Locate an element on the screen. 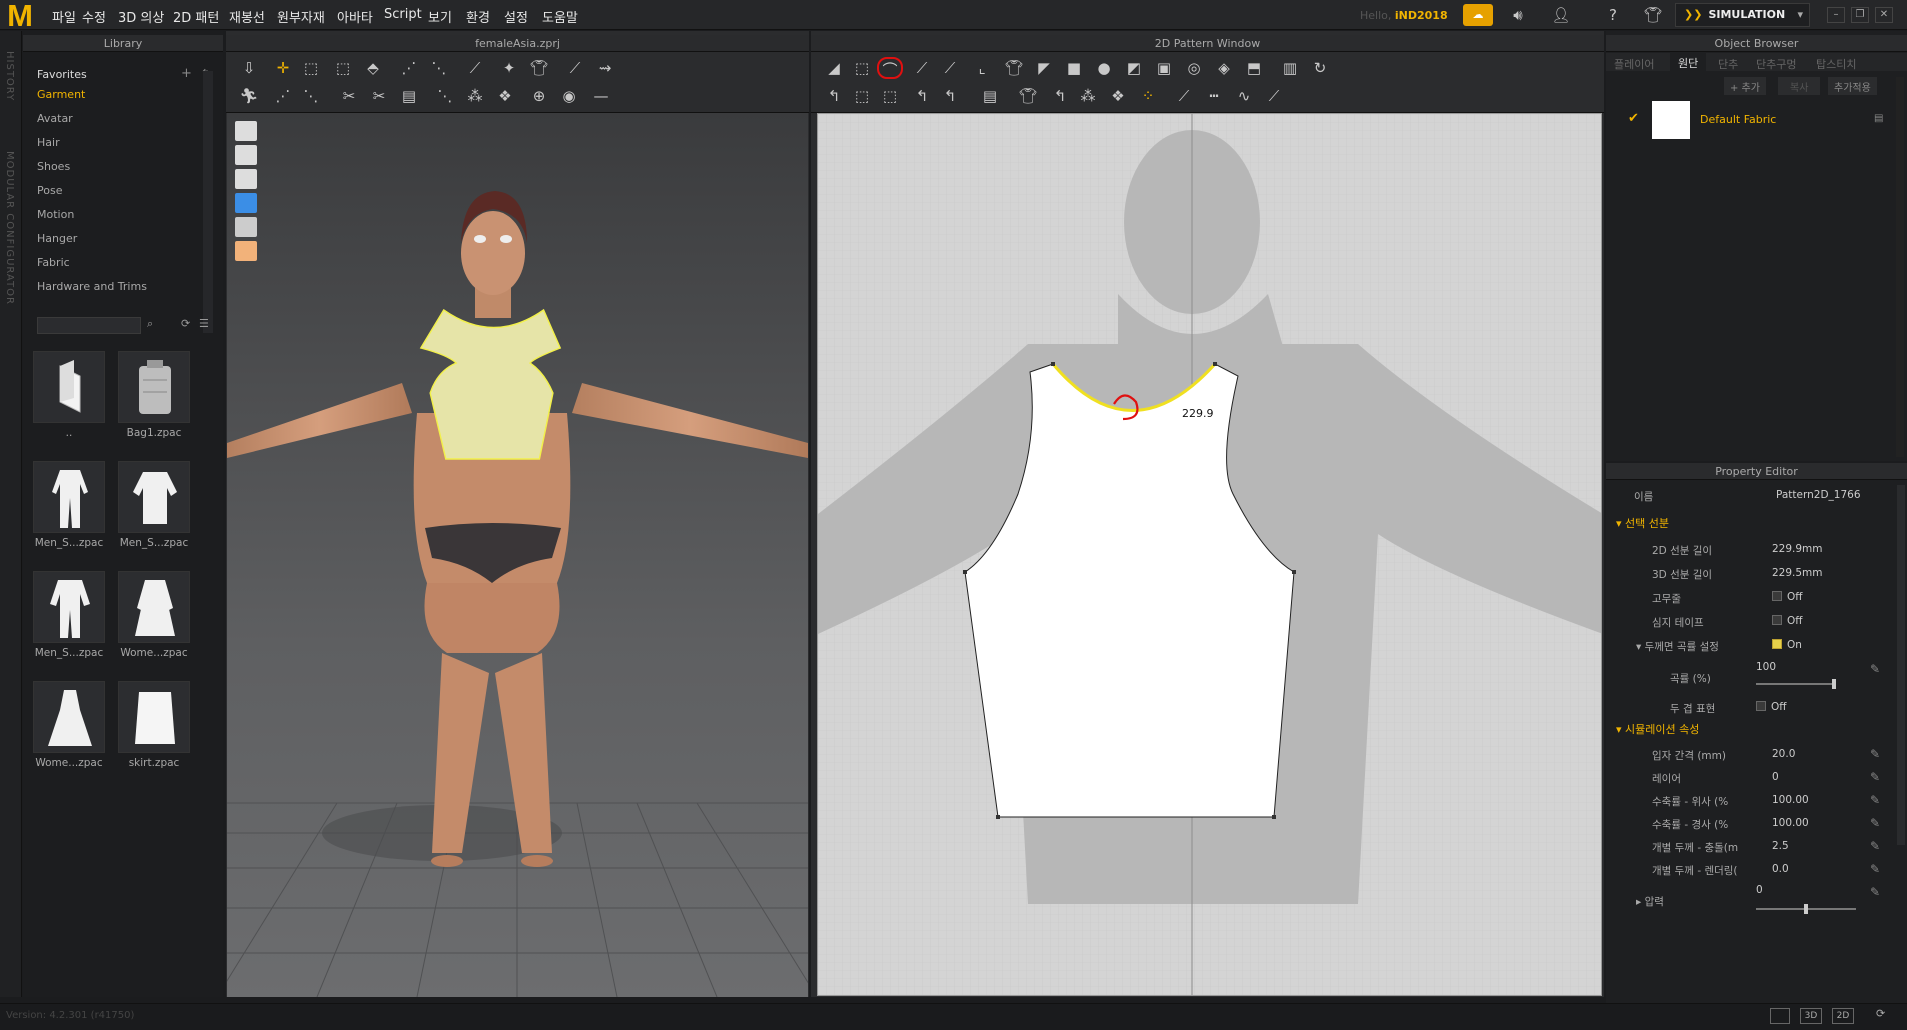  fabric-icon: ✦ is located at coordinates (509, 68).